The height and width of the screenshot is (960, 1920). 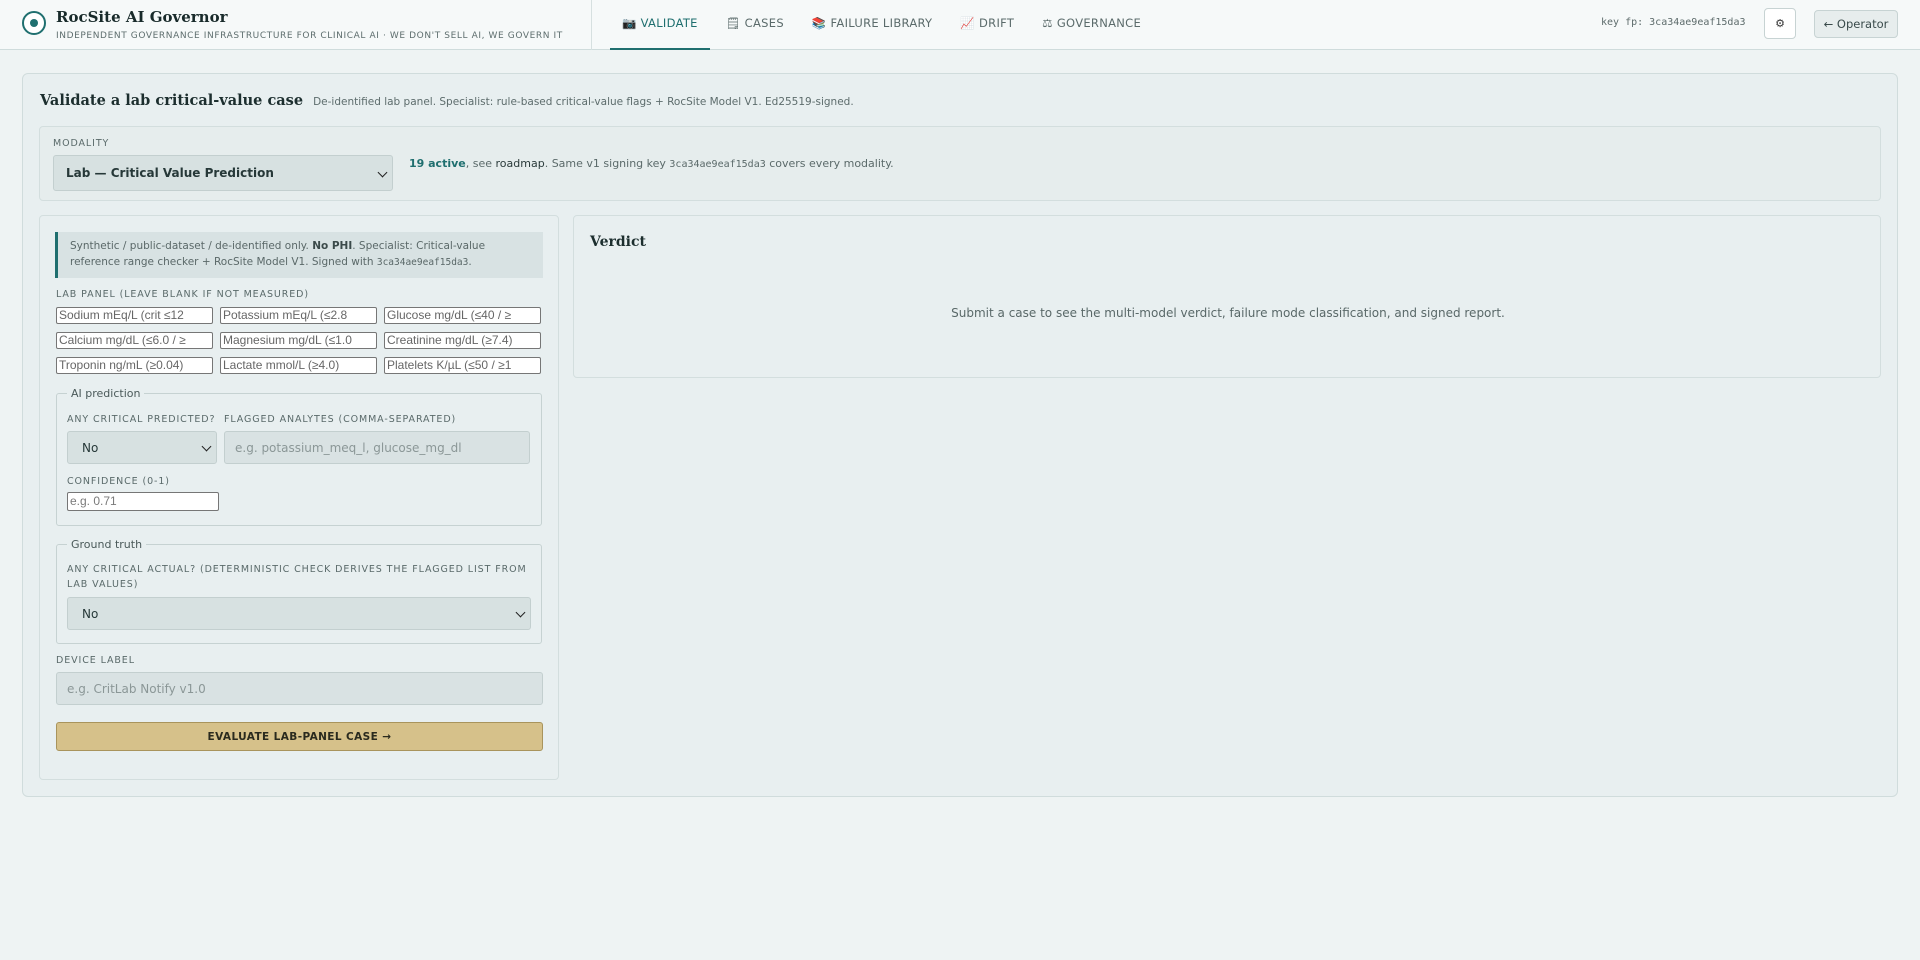 What do you see at coordinates (141, 419) in the screenshot?
I see `any-critical-predicted-label: ANY CRITICAL PREDICTED?` at bounding box center [141, 419].